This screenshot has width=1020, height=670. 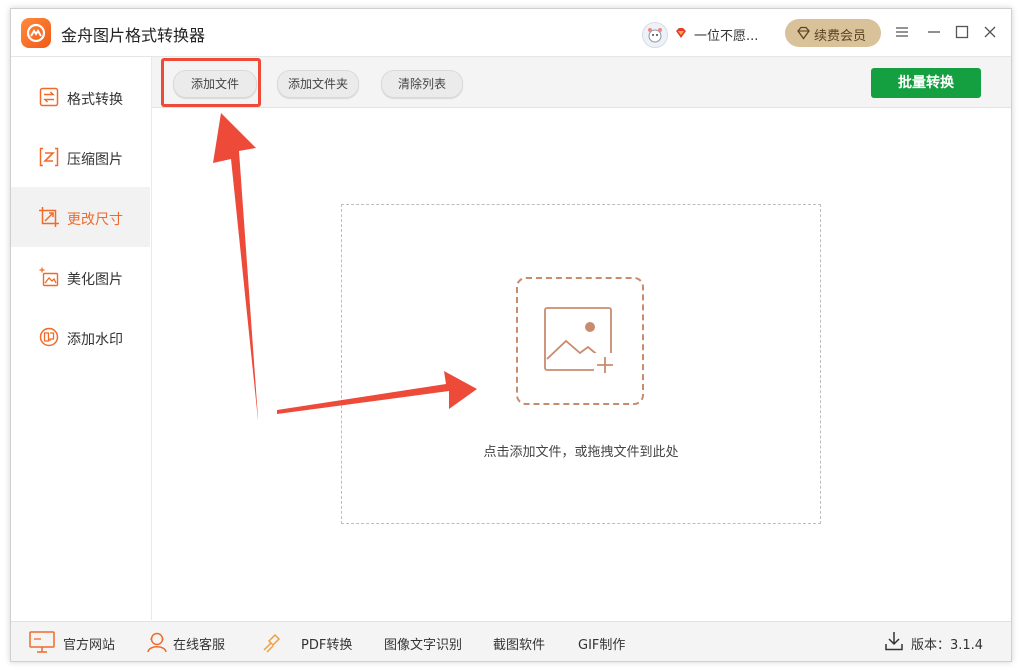 I want to click on sidebar-item-compress: 压缩图片, so click(x=80, y=157).